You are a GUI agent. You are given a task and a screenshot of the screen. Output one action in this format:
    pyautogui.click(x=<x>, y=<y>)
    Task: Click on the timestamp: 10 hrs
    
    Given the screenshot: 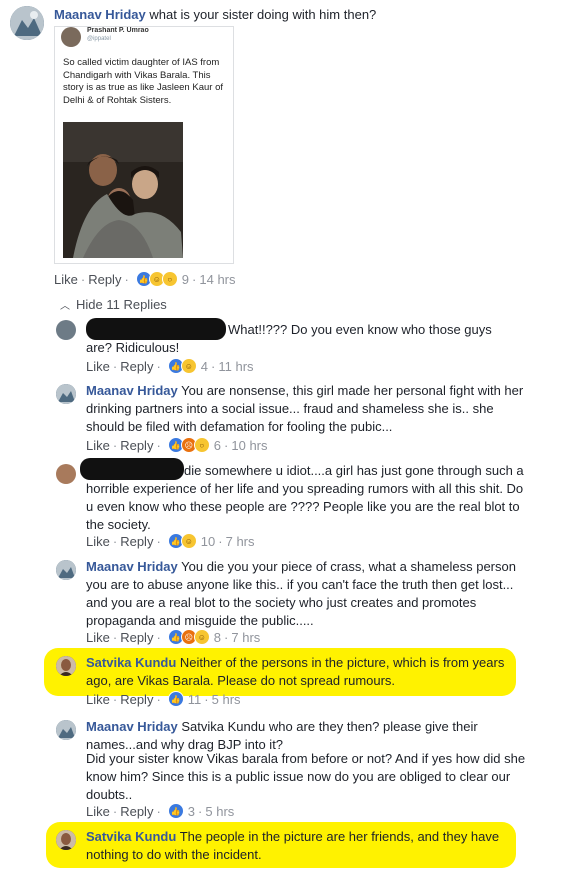 What is the action you would take?
    pyautogui.click(x=249, y=445)
    